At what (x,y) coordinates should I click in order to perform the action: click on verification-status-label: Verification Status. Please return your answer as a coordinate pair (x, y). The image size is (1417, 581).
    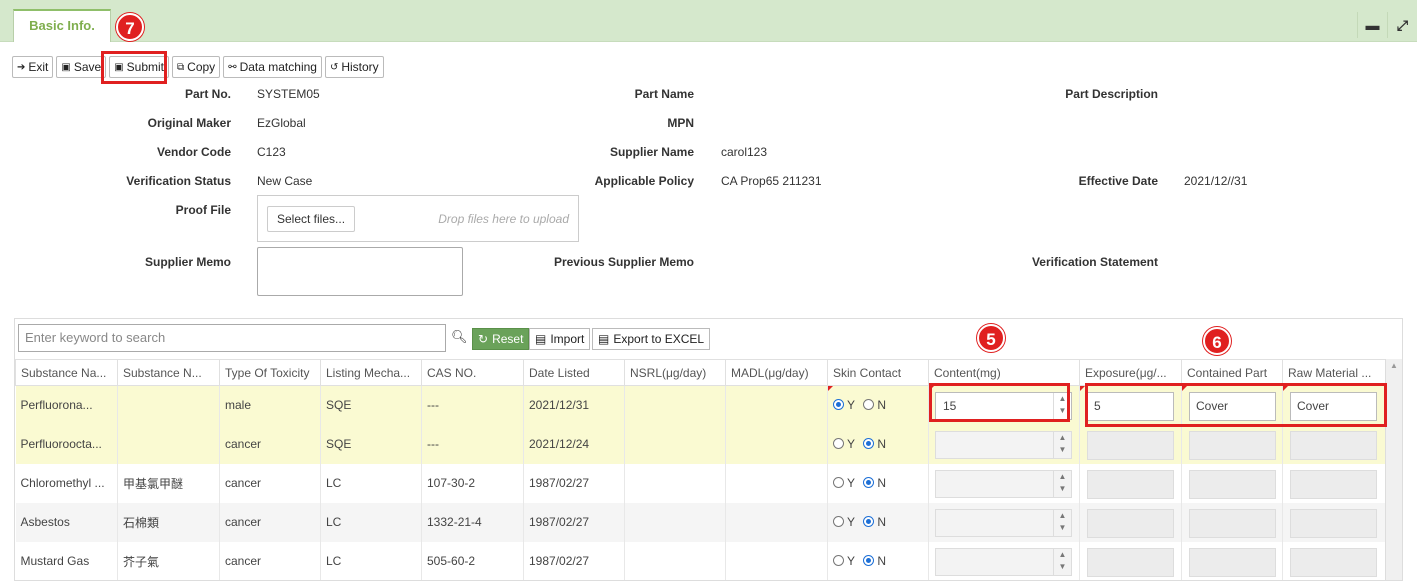
    Looking at the image, I should click on (178, 181).